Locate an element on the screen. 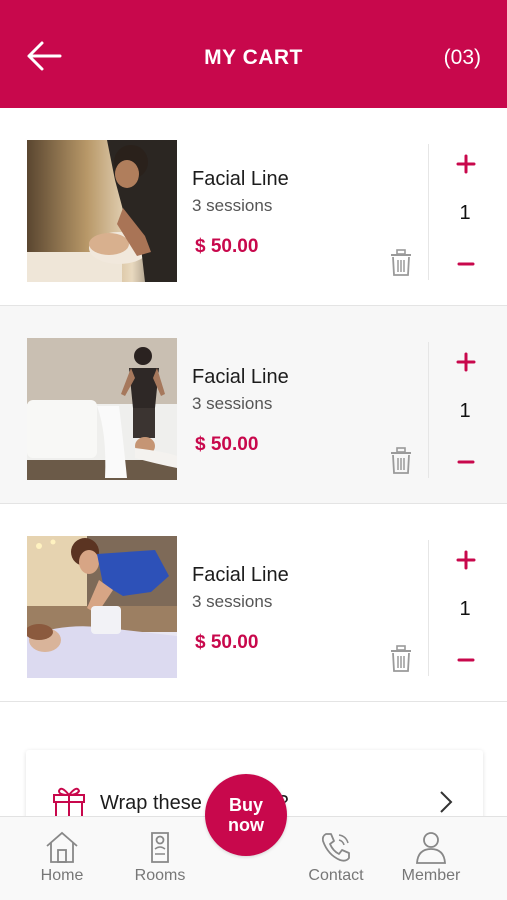  page-title: MY CART is located at coordinates (253, 57).